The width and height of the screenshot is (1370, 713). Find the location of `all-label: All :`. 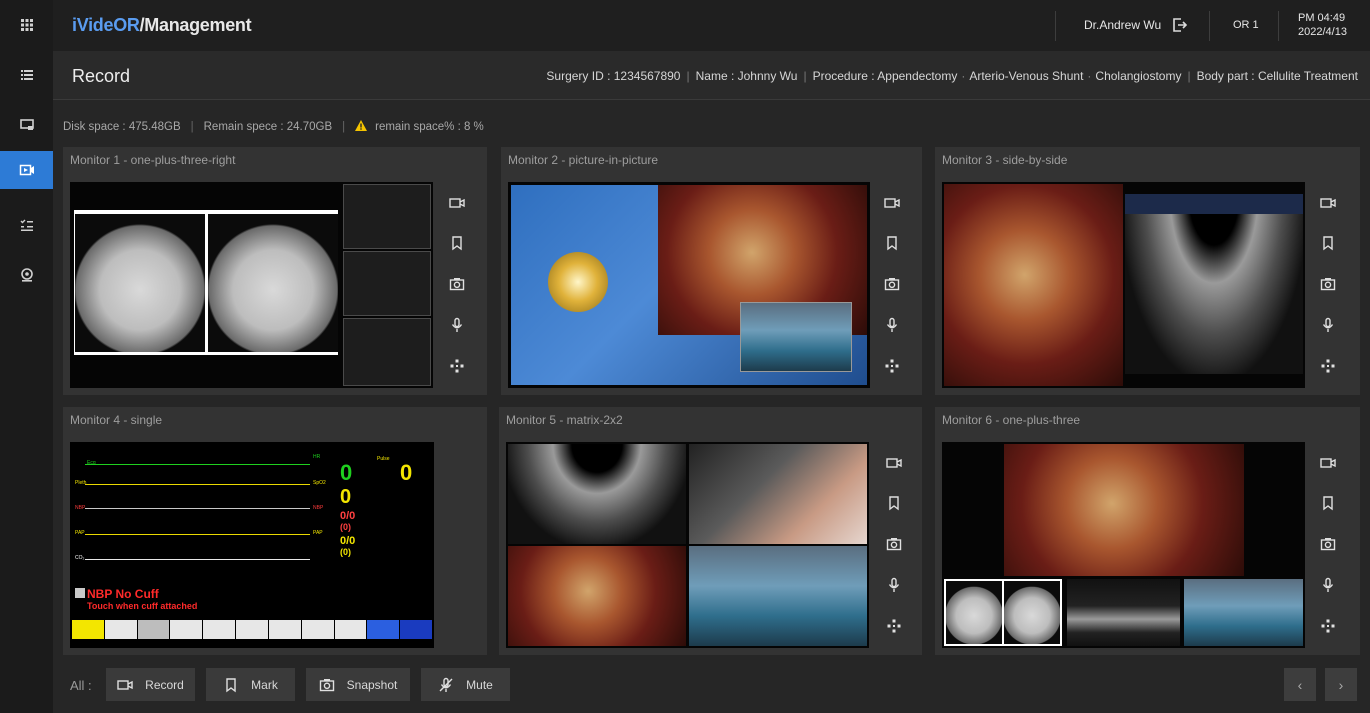

all-label: All : is located at coordinates (81, 685).